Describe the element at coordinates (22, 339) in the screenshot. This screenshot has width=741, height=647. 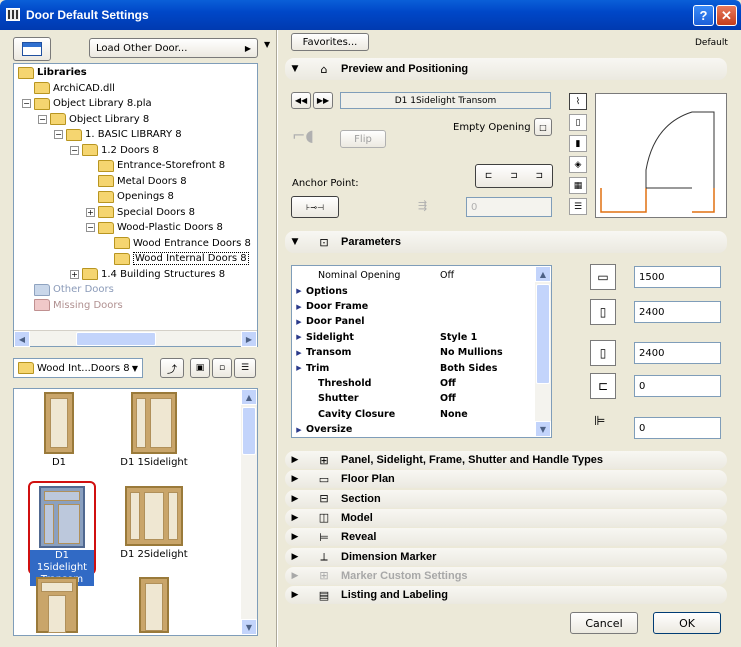
I see `scroll-left-icon: ◀` at that location.